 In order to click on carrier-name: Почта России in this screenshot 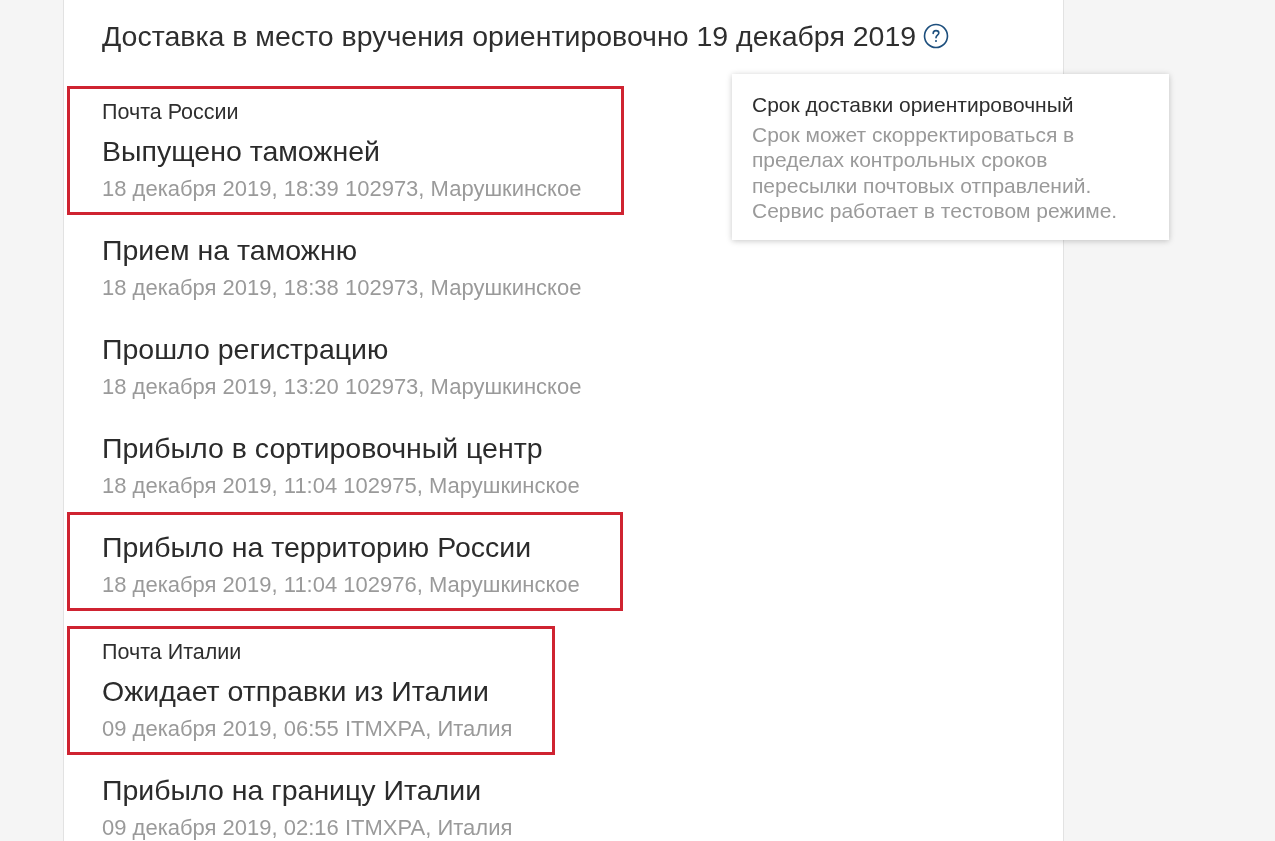, I will do `click(171, 112)`.